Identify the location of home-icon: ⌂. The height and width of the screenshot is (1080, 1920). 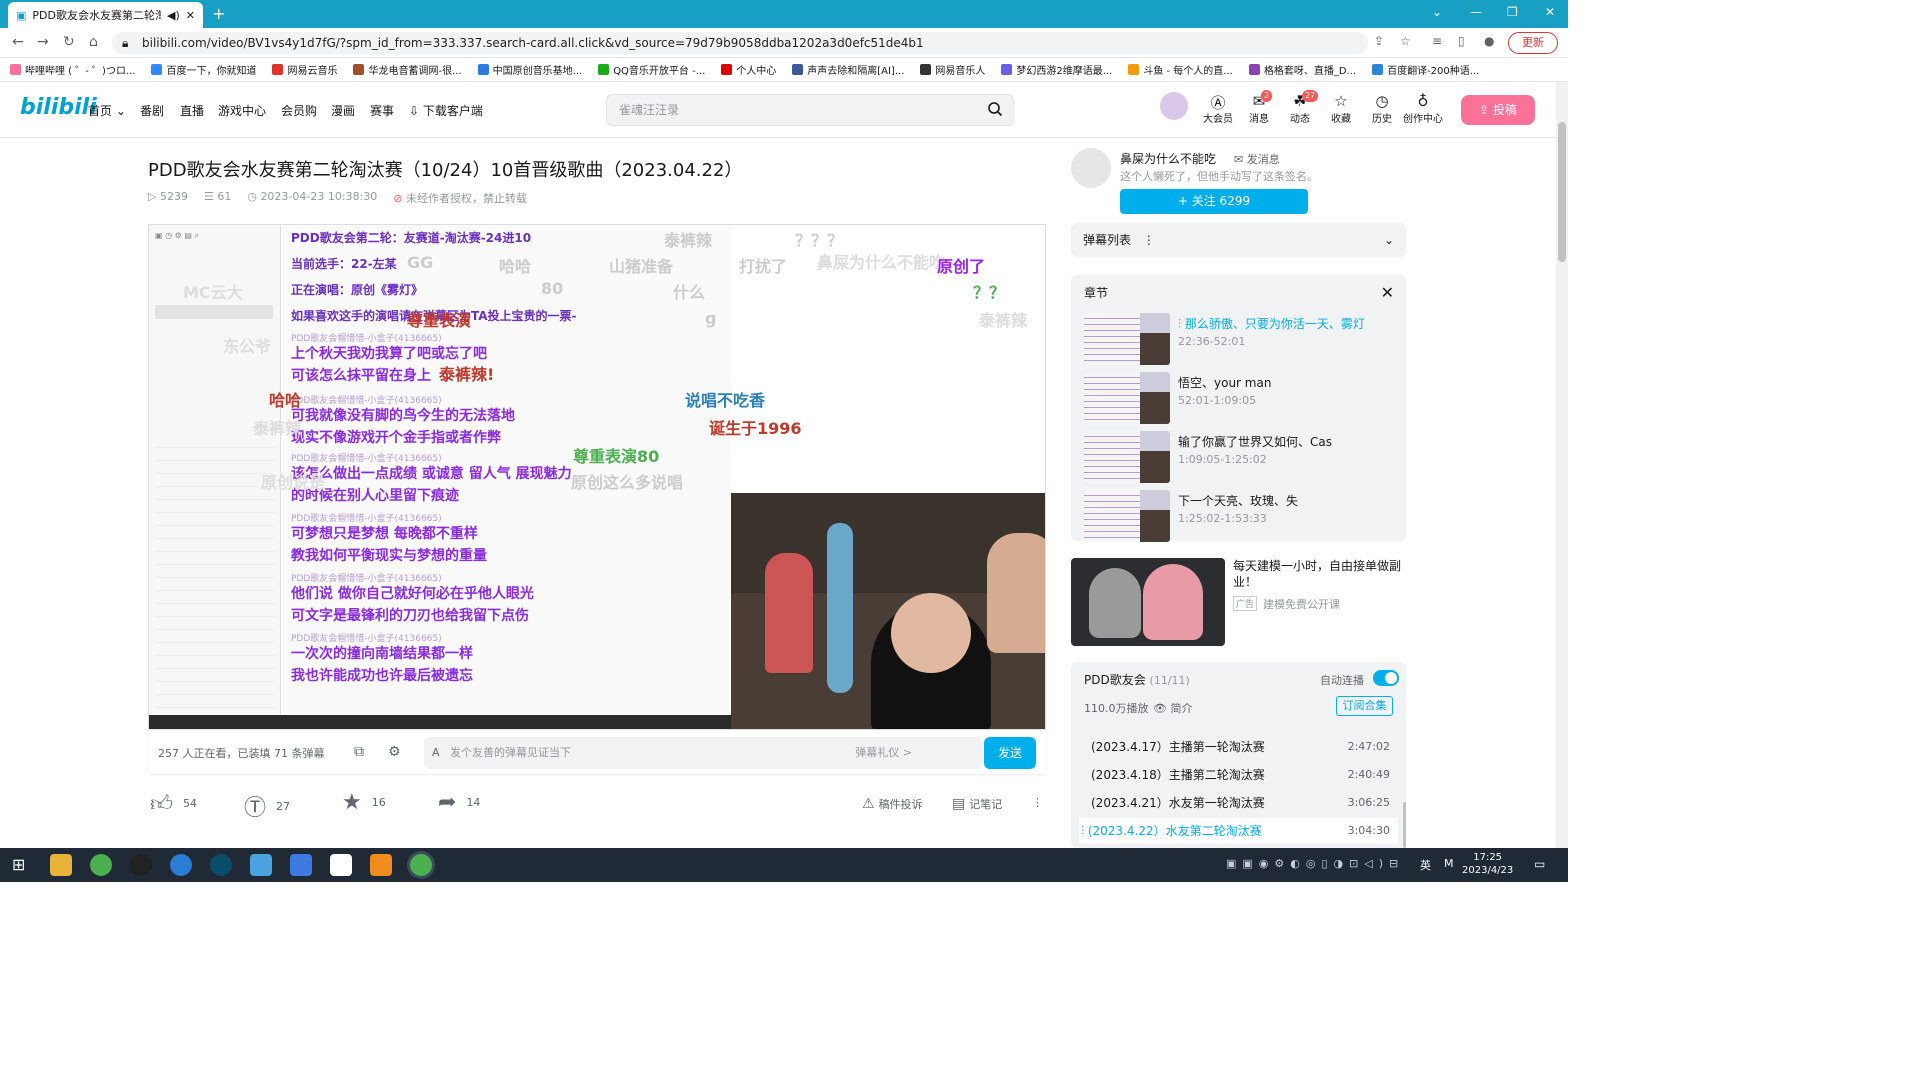
(93, 42).